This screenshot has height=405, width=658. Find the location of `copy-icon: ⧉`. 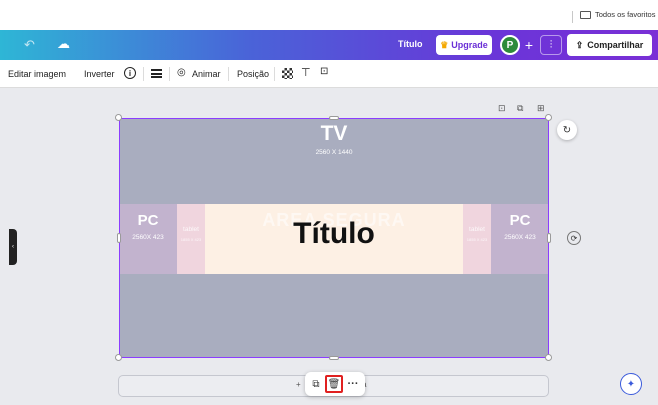

copy-icon: ⧉ is located at coordinates (316, 384).